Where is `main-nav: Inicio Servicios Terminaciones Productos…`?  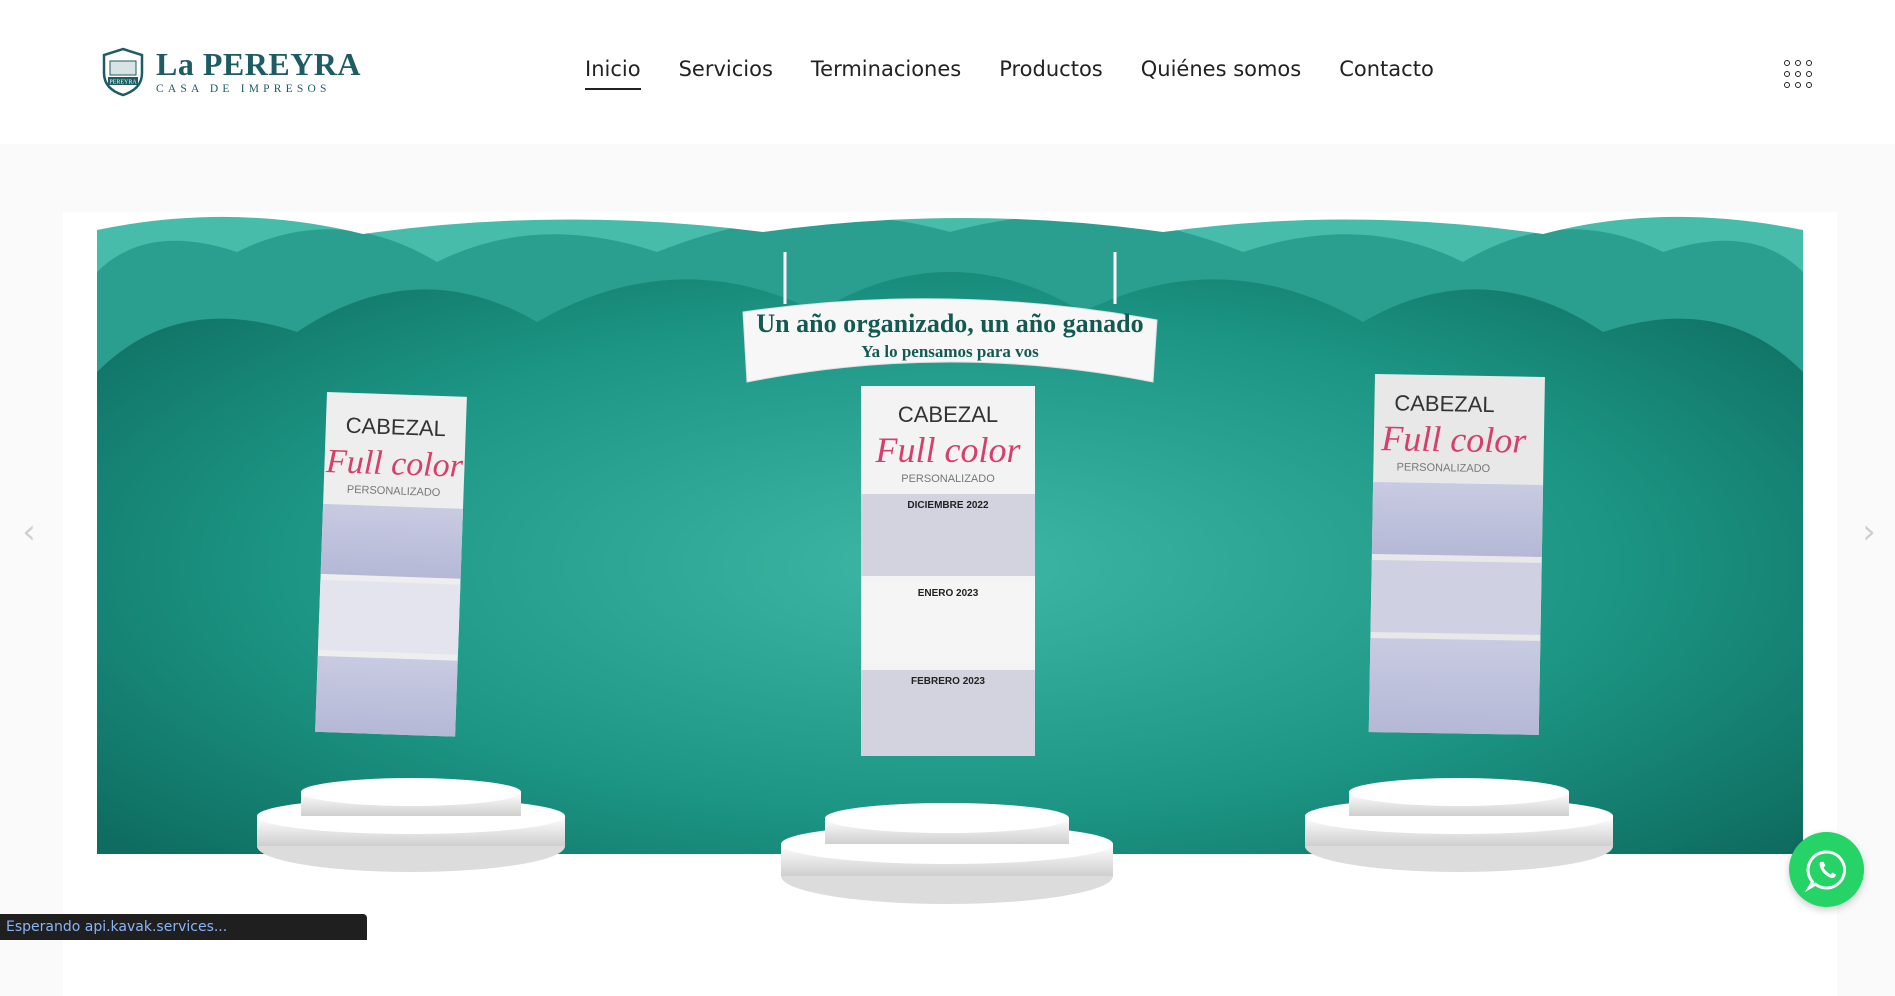 main-nav: Inicio Servicios Terminaciones Productos… is located at coordinates (1009, 73).